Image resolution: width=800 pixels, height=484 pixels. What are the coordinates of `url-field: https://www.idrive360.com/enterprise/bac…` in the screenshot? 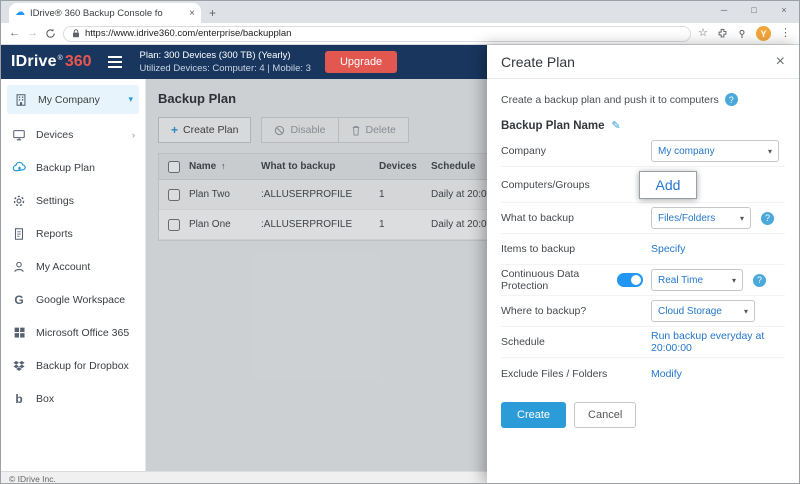 It's located at (377, 33).